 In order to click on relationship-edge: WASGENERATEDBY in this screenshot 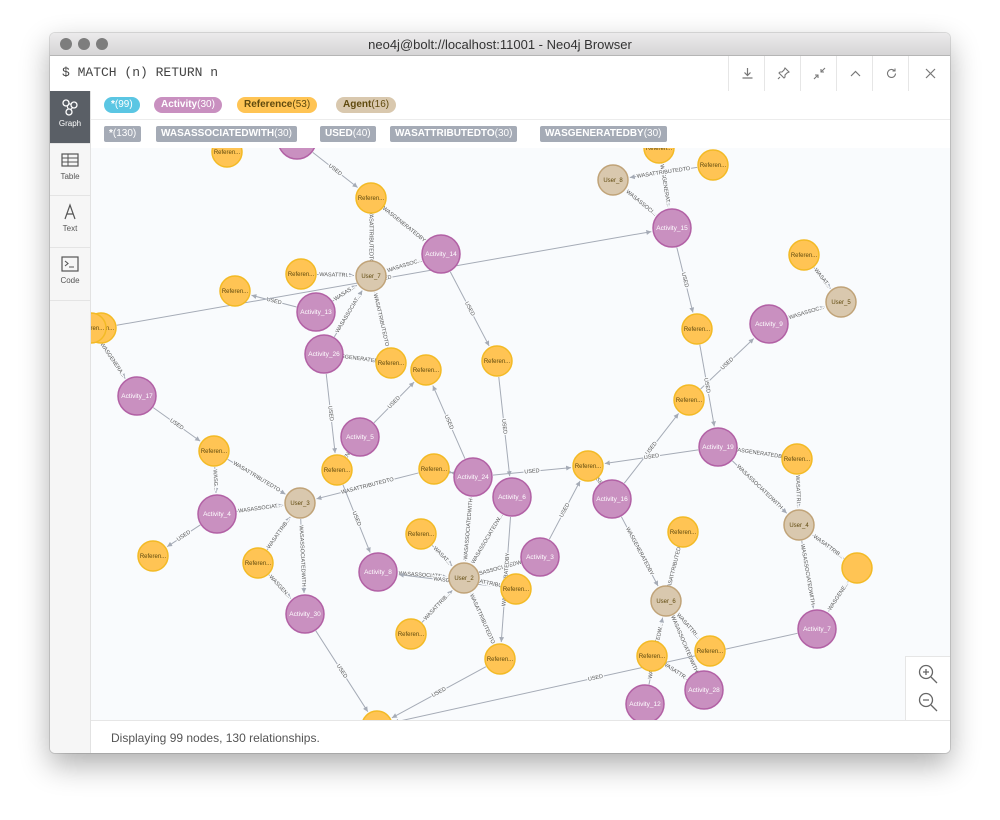, I will do `click(759, 453)`.